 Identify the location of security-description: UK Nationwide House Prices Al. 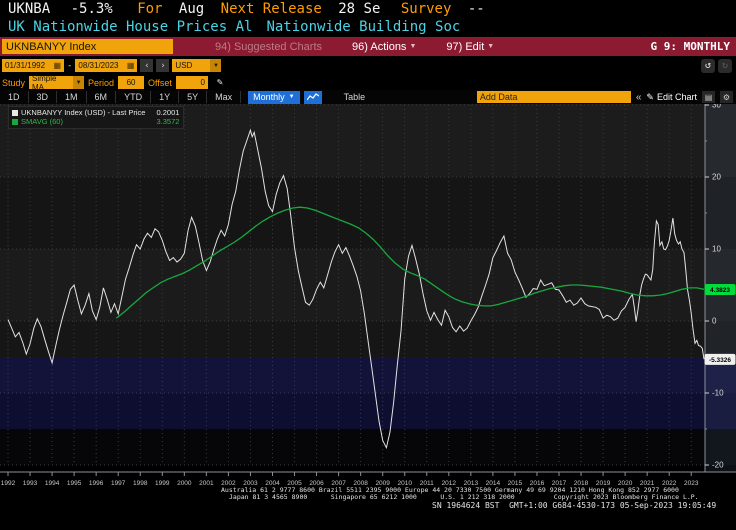
(130, 27).